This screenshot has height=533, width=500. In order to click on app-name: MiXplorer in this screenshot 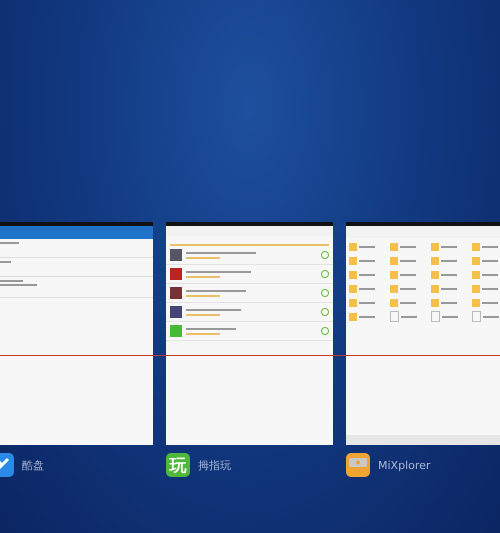, I will do `click(404, 465)`.